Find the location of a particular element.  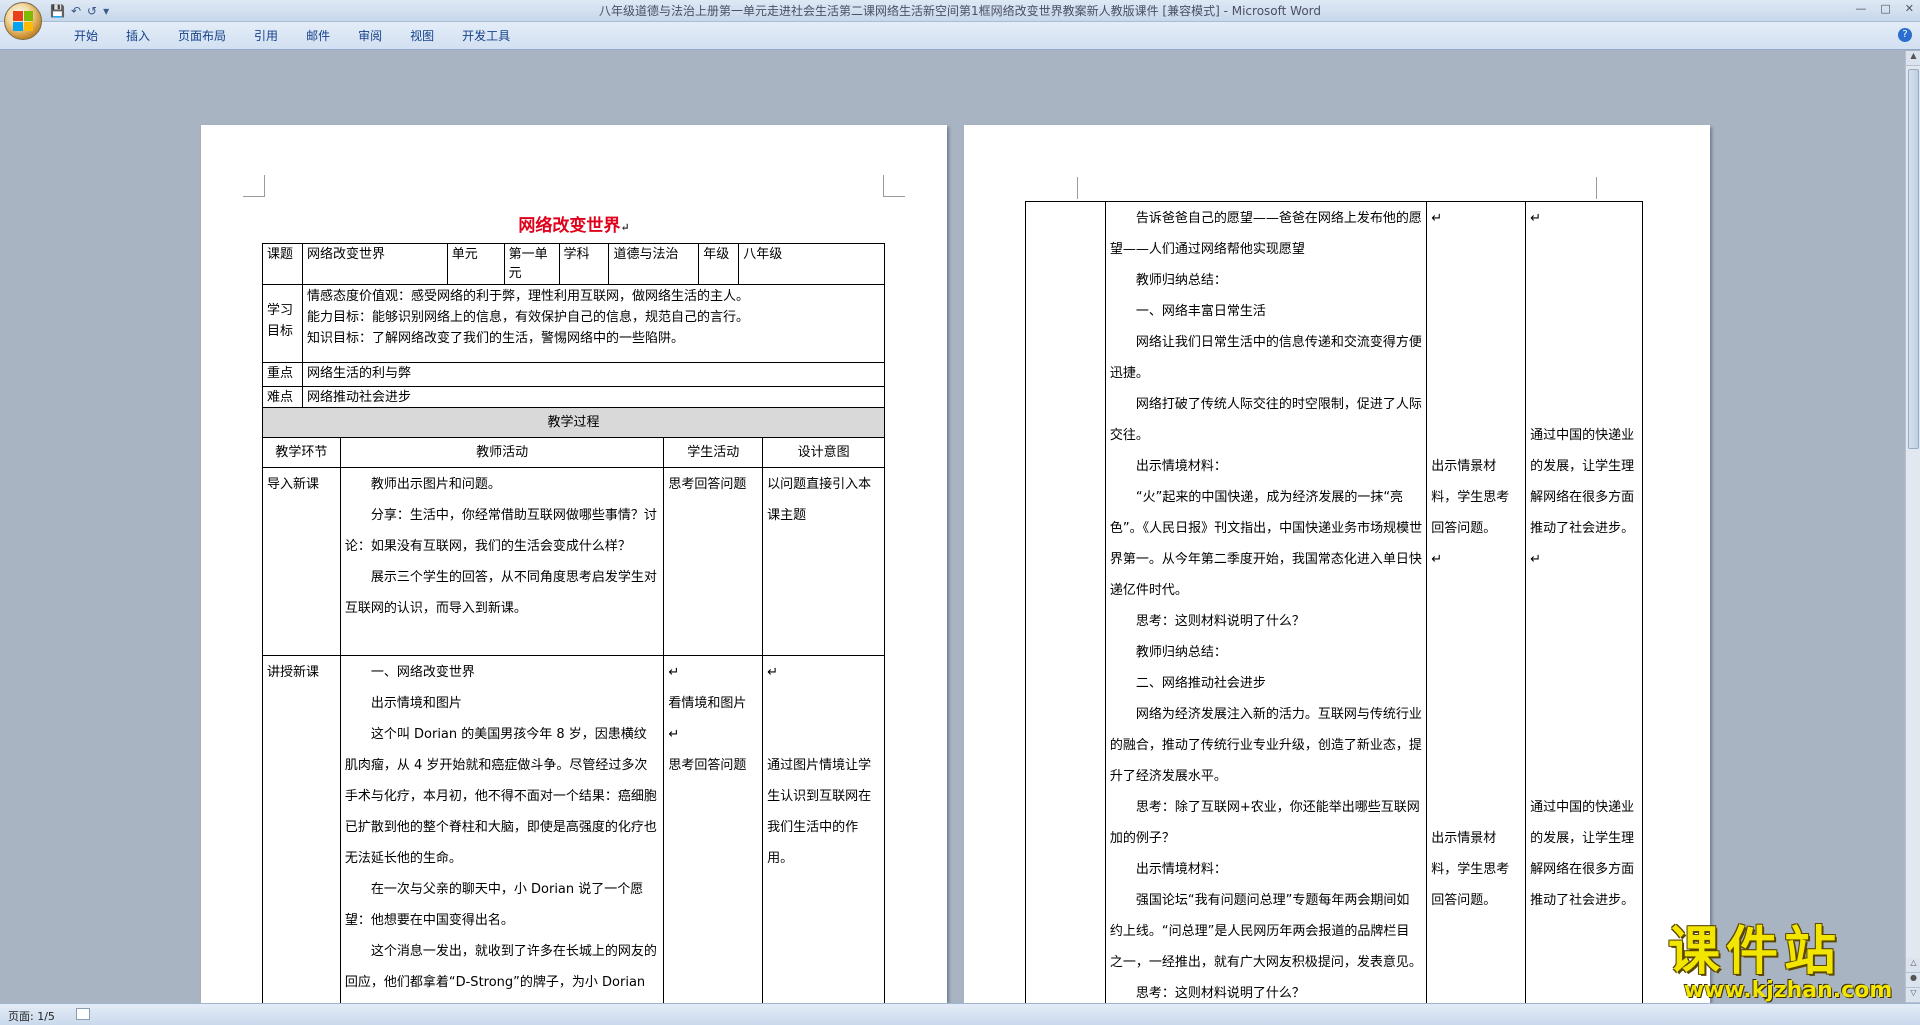

paragraph: 展示三个学生的回答，从不同角度思考启发学生对互联网的认识，而导入到新课。 is located at coordinates (500, 593).